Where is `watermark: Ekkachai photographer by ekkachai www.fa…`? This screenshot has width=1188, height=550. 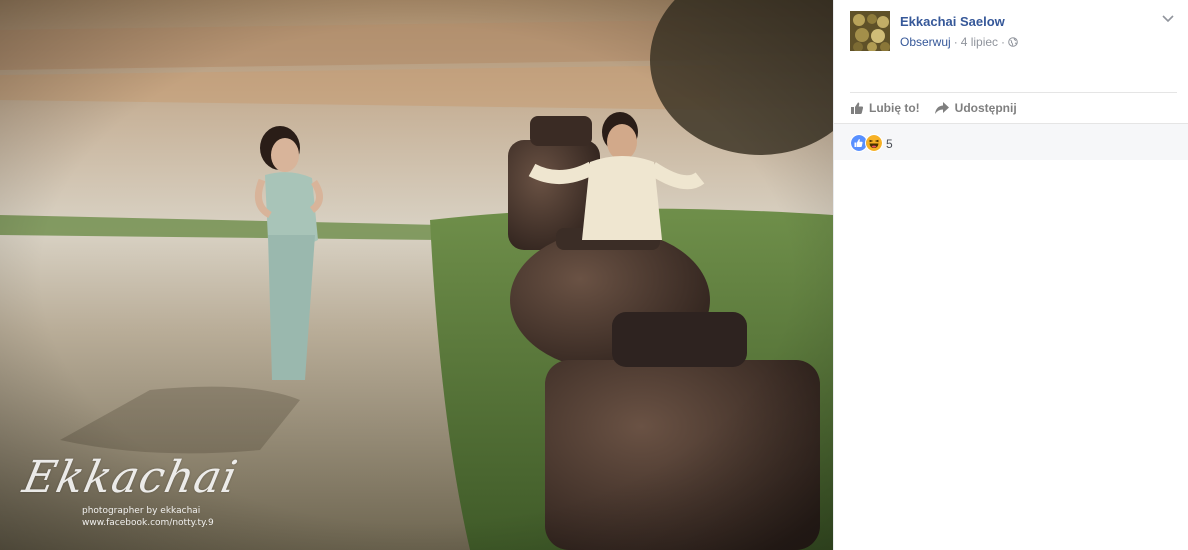 watermark: Ekkachai photographer by ekkachai www.fa… is located at coordinates (151, 497).